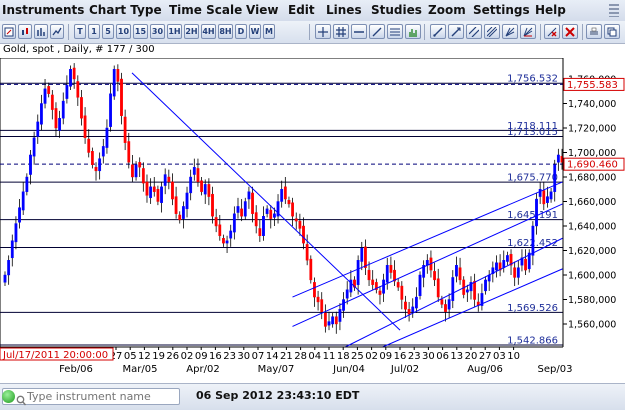 This screenshot has height=410, width=625. I want to click on menu-lines: Lines, so click(344, 10).